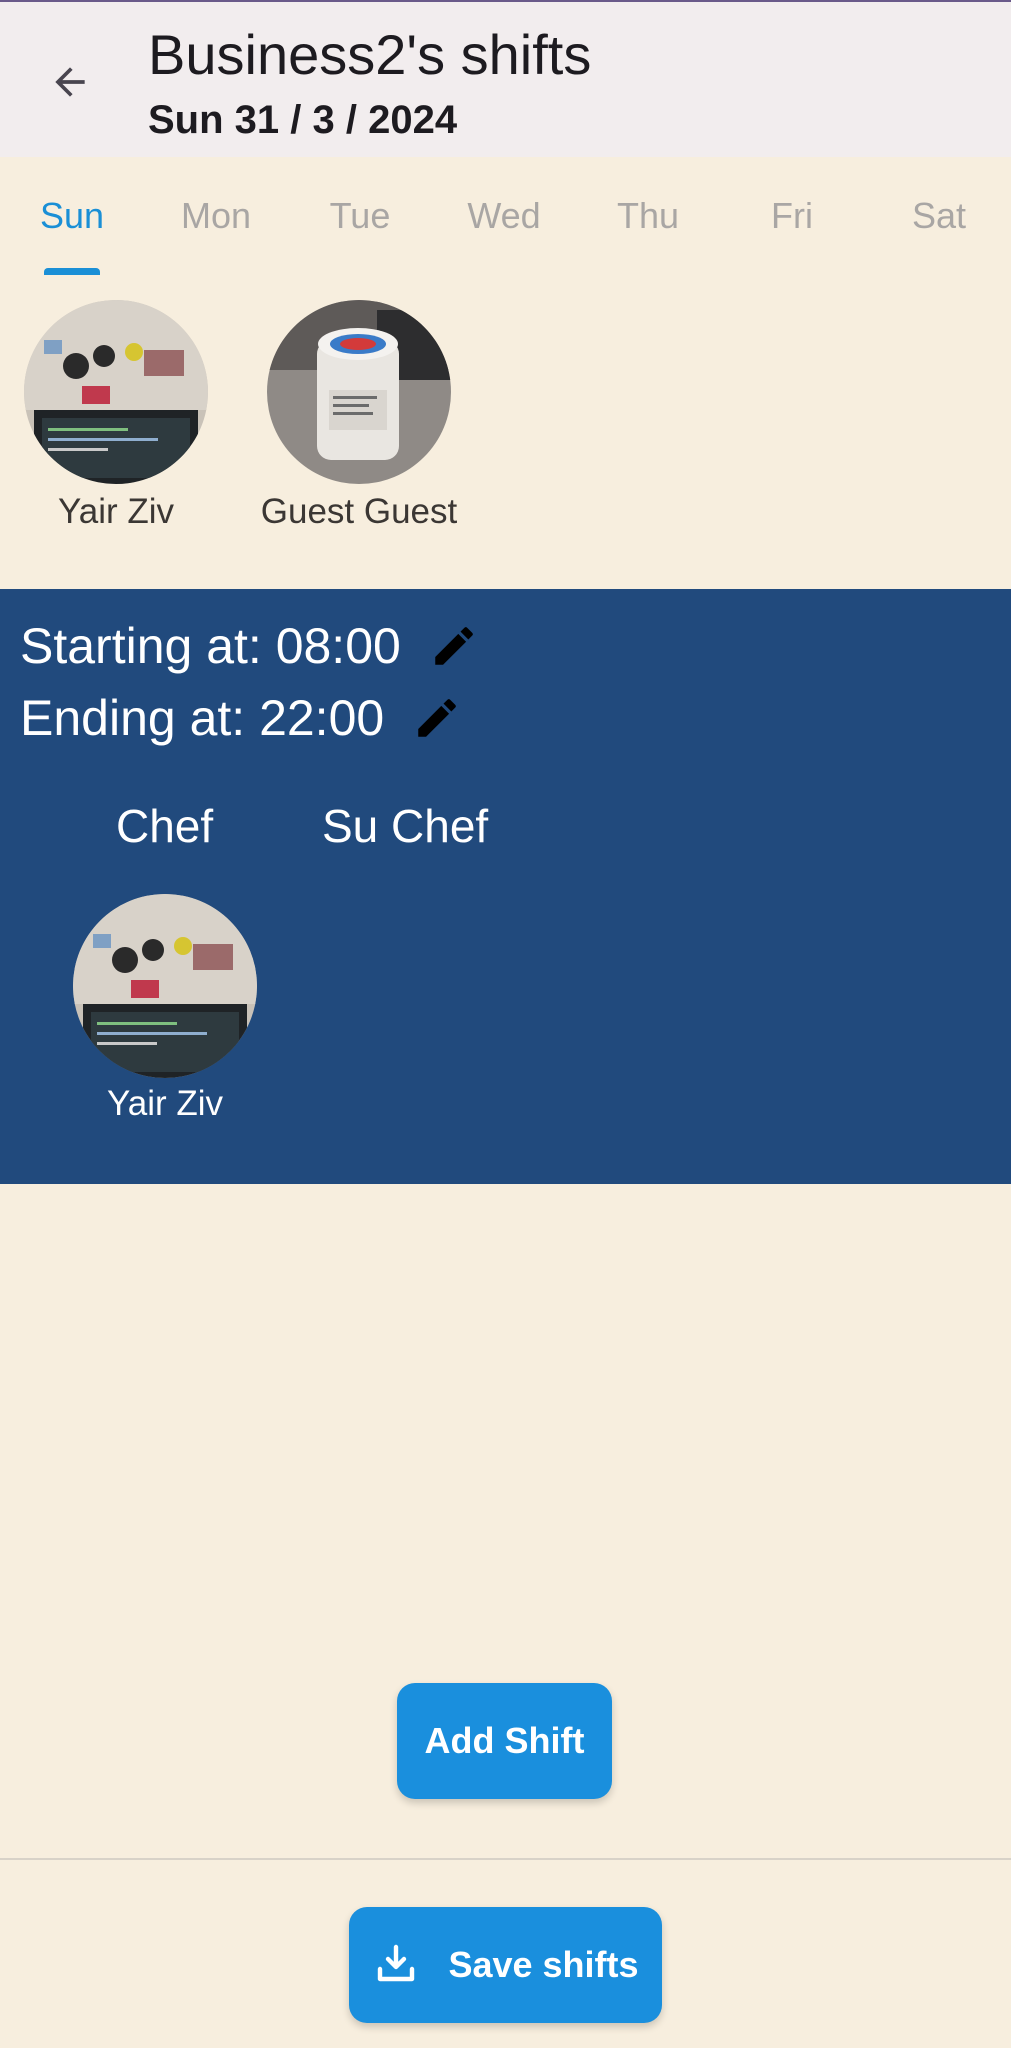 The height and width of the screenshot is (2048, 1011). What do you see at coordinates (504, 1741) in the screenshot?
I see `add-shift-button: Add Shift` at bounding box center [504, 1741].